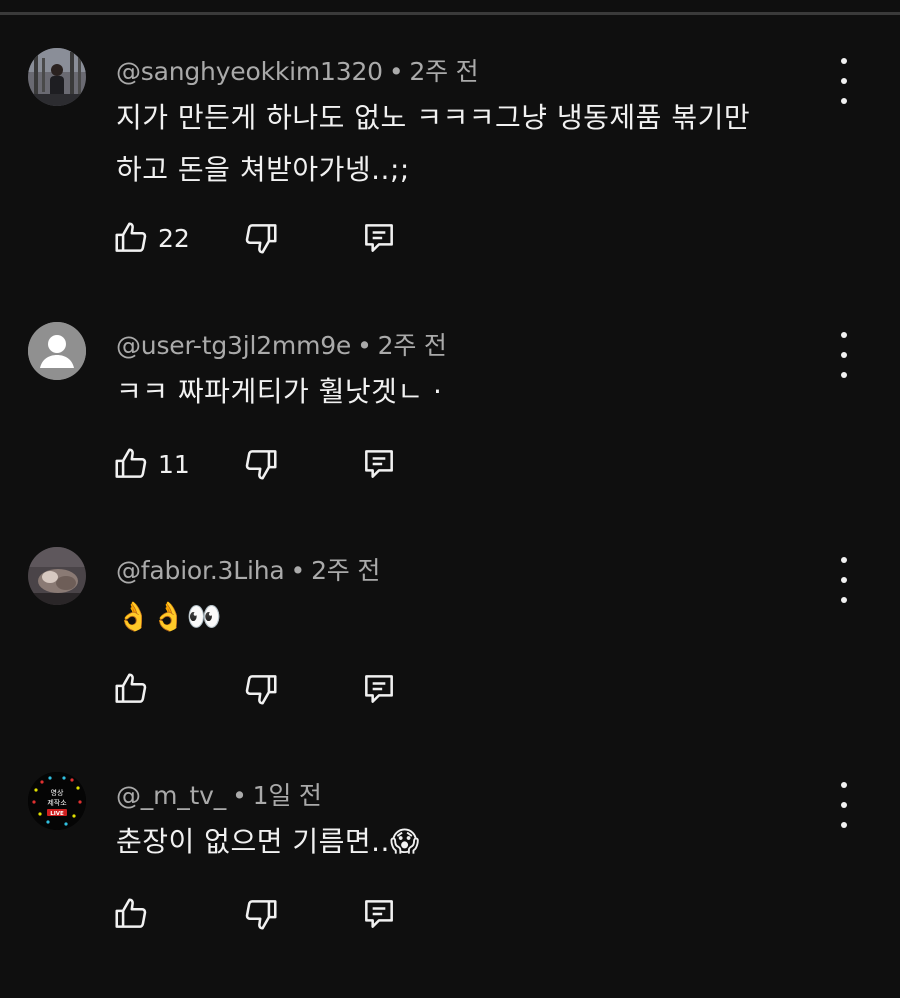 The height and width of the screenshot is (998, 900). I want to click on comment-actions: 11, so click(262, 464).